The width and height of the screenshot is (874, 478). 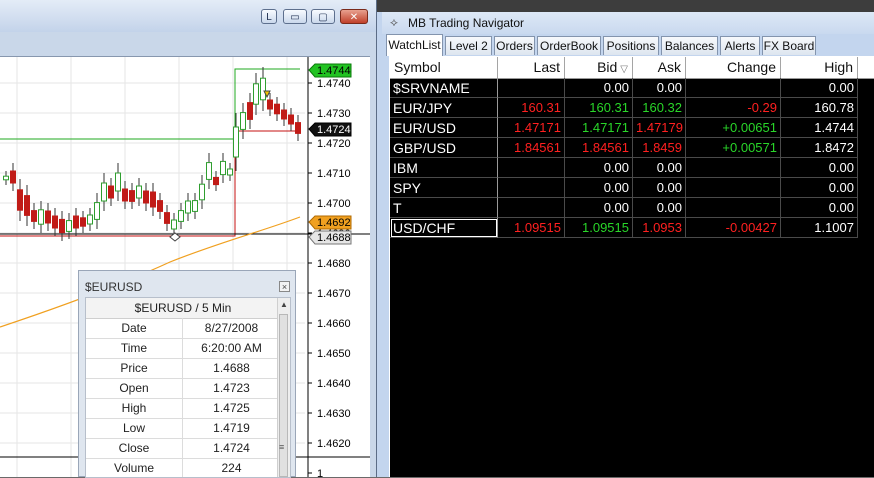 I want to click on cell-symbol: EUR/JPY, so click(x=444, y=108).